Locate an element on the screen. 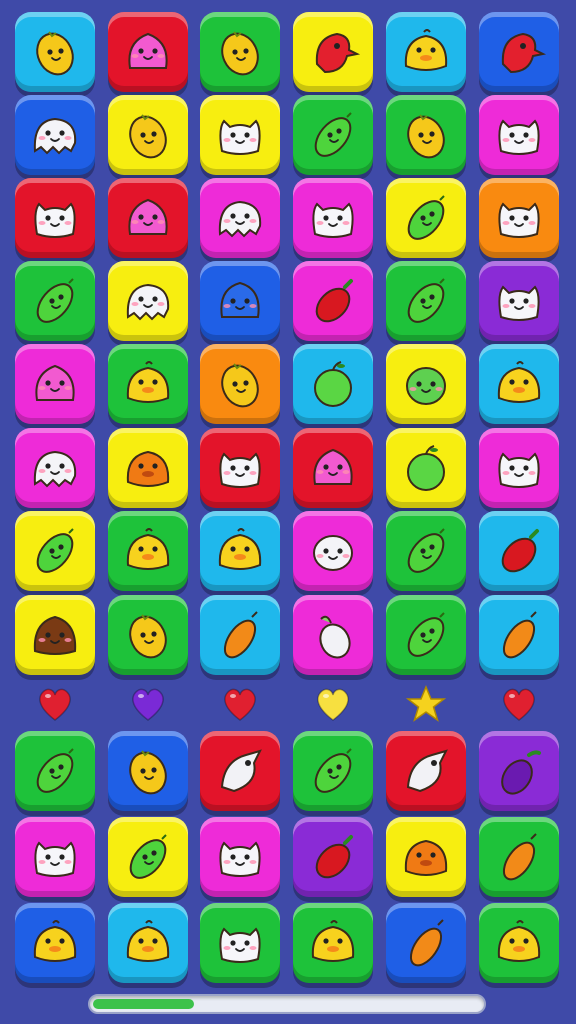 The width and height of the screenshot is (576, 1024). white-eggplant-icon is located at coordinates (335, 637).